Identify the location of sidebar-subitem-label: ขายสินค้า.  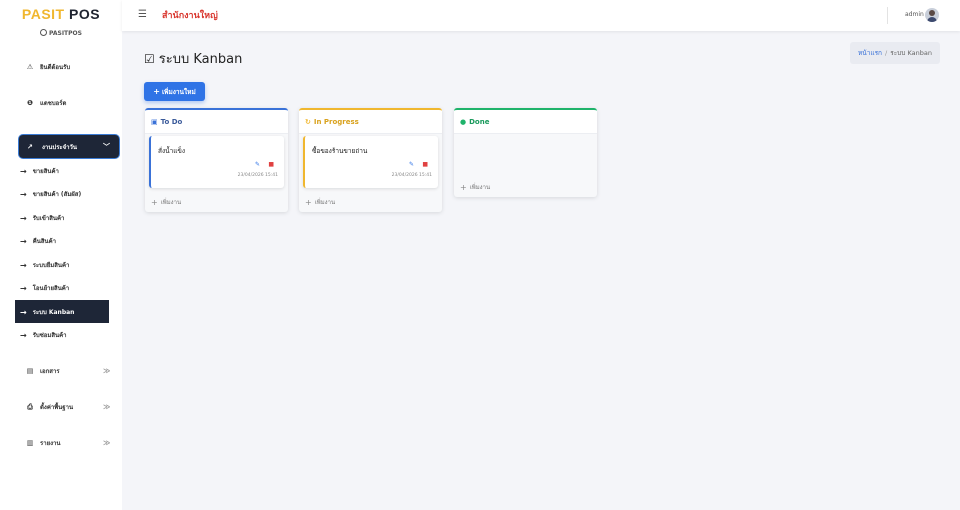
(45, 171).